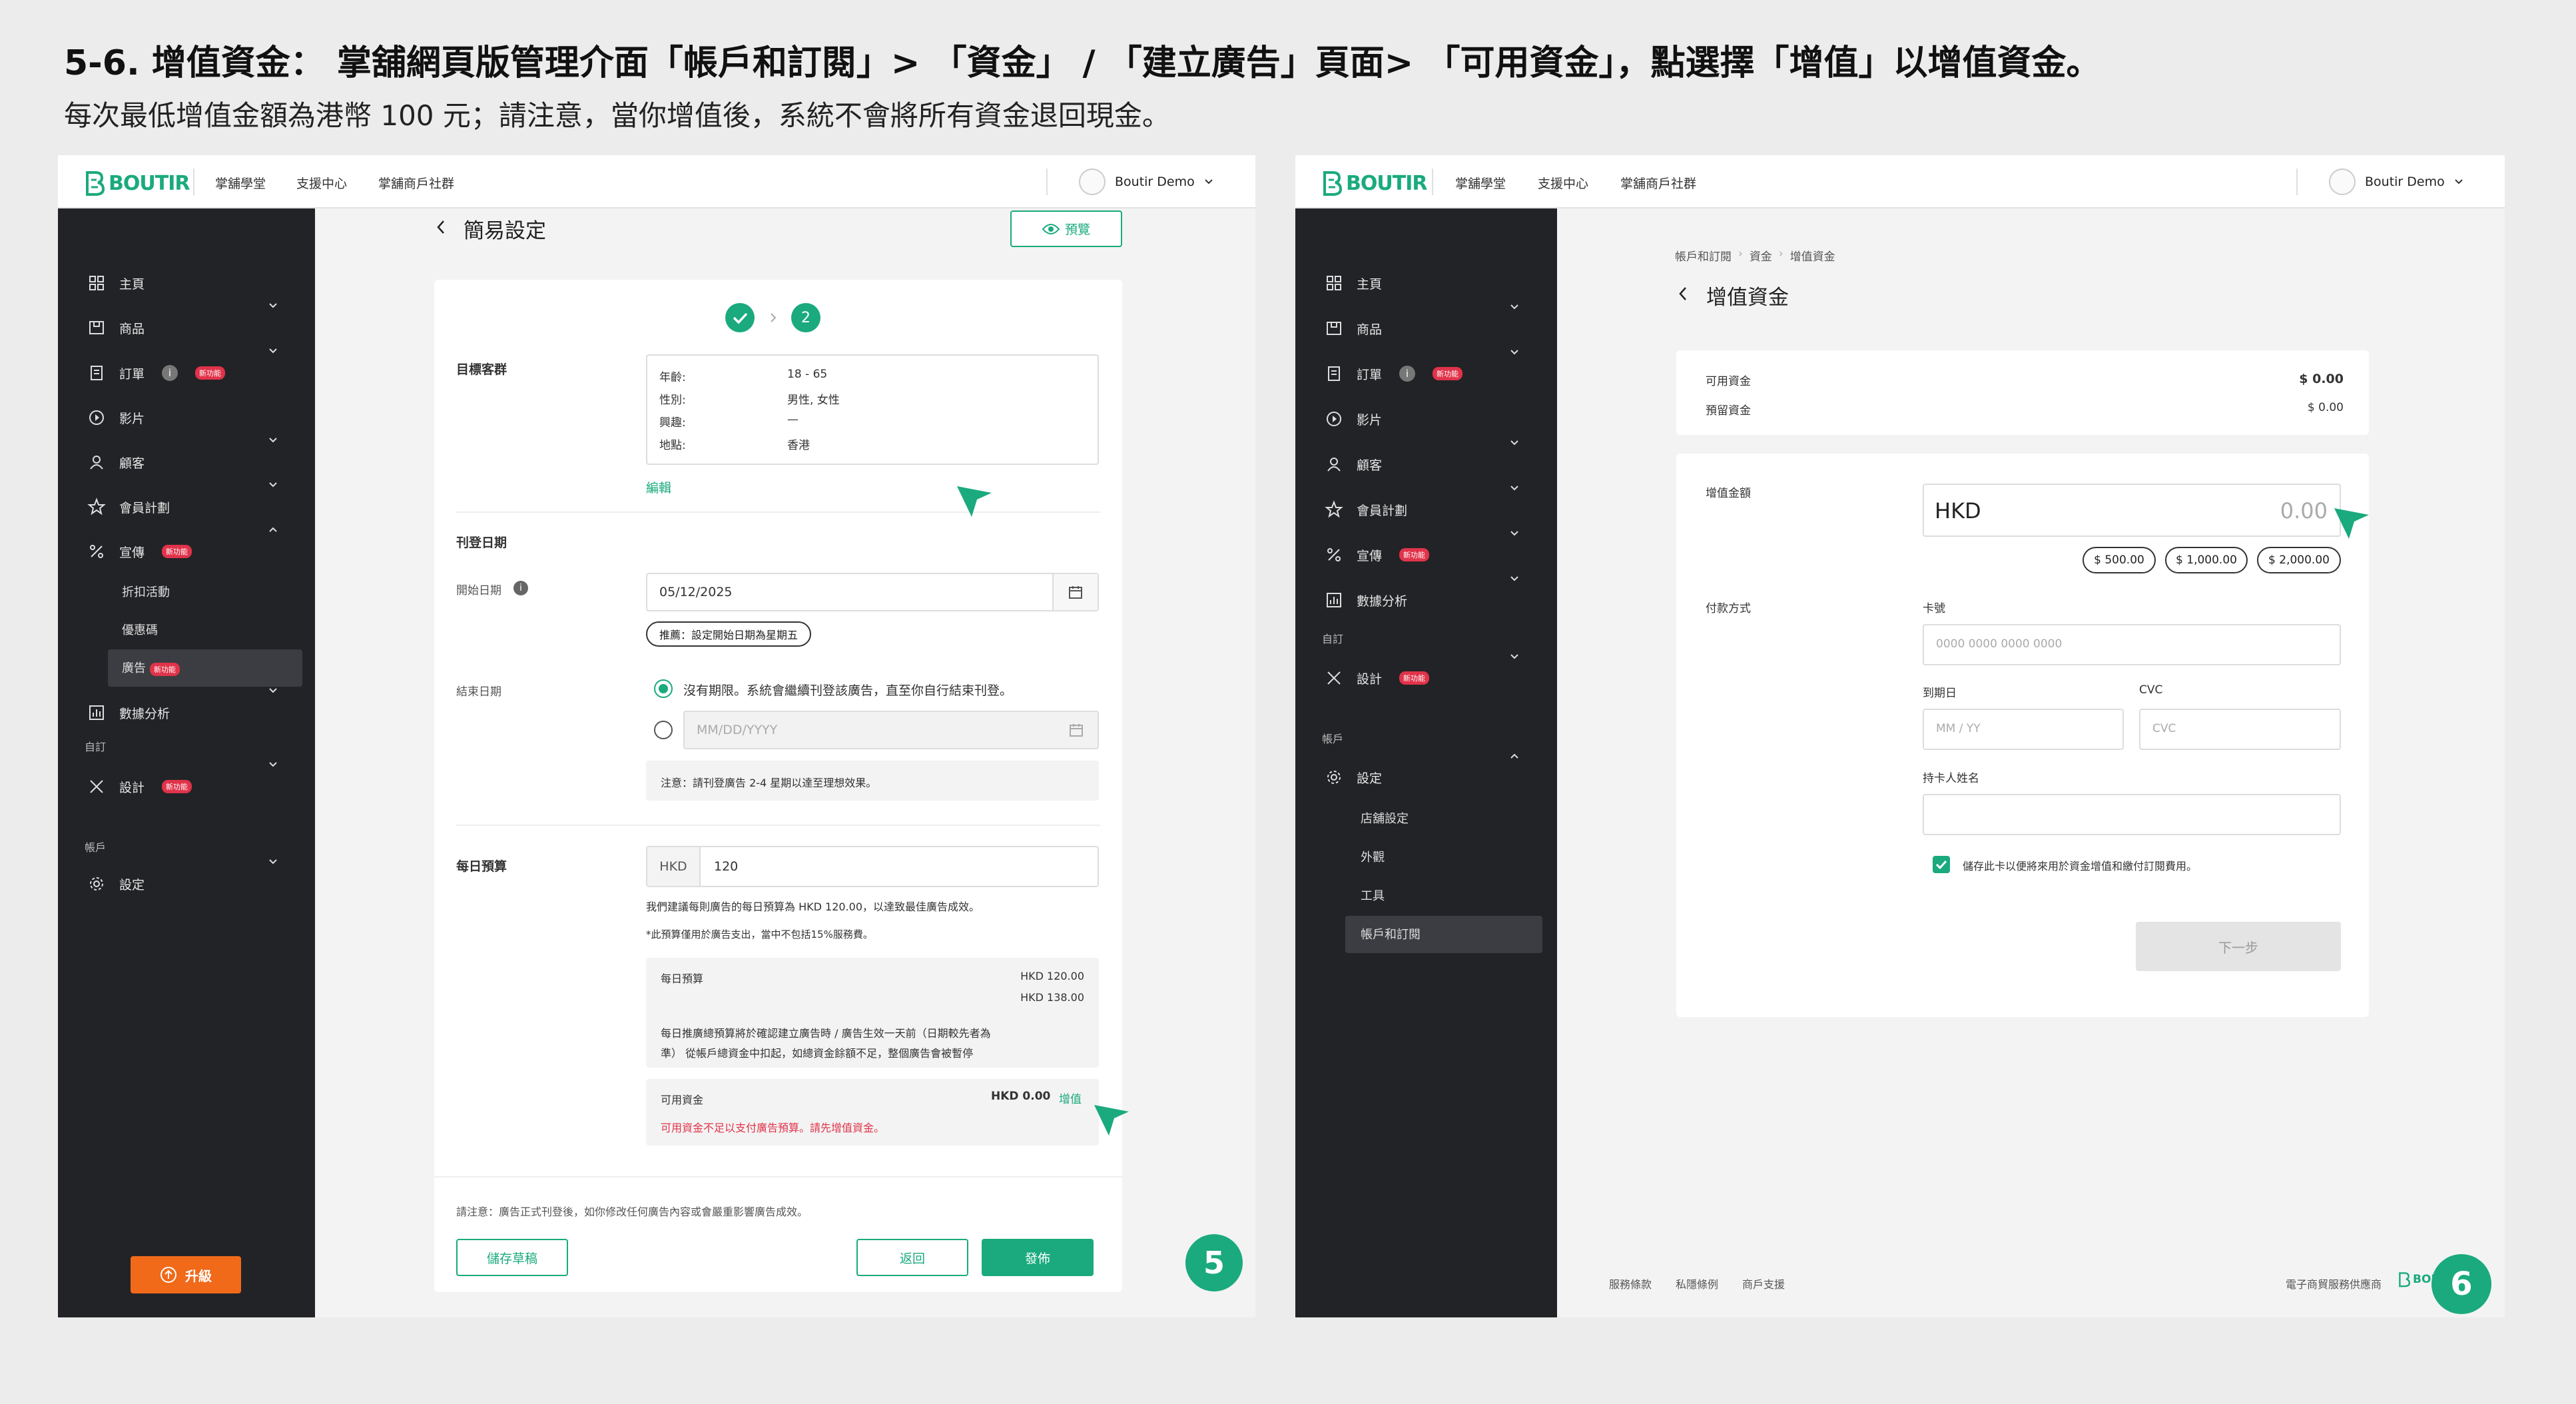 Image resolution: width=2576 pixels, height=1404 pixels. What do you see at coordinates (663, 730) in the screenshot?
I see `radio-end-date` at bounding box center [663, 730].